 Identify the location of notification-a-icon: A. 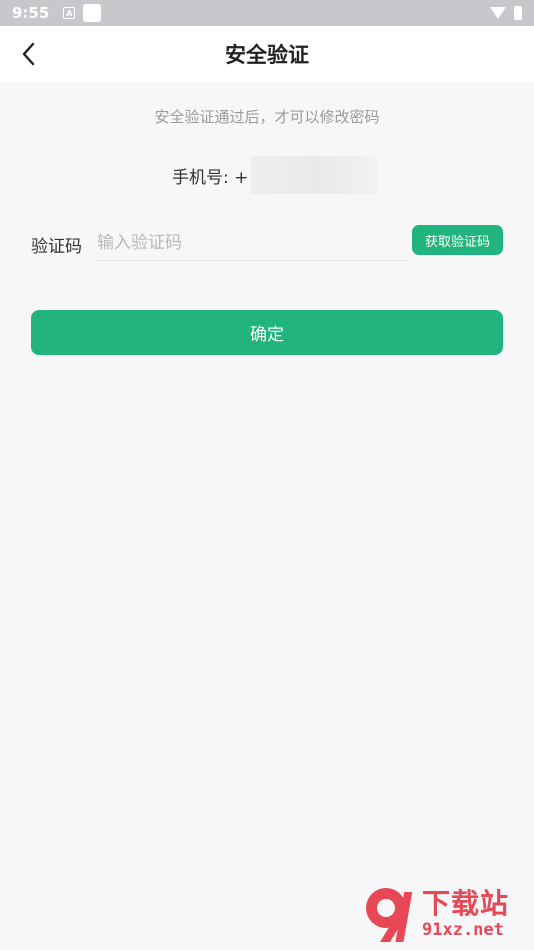
(69, 13).